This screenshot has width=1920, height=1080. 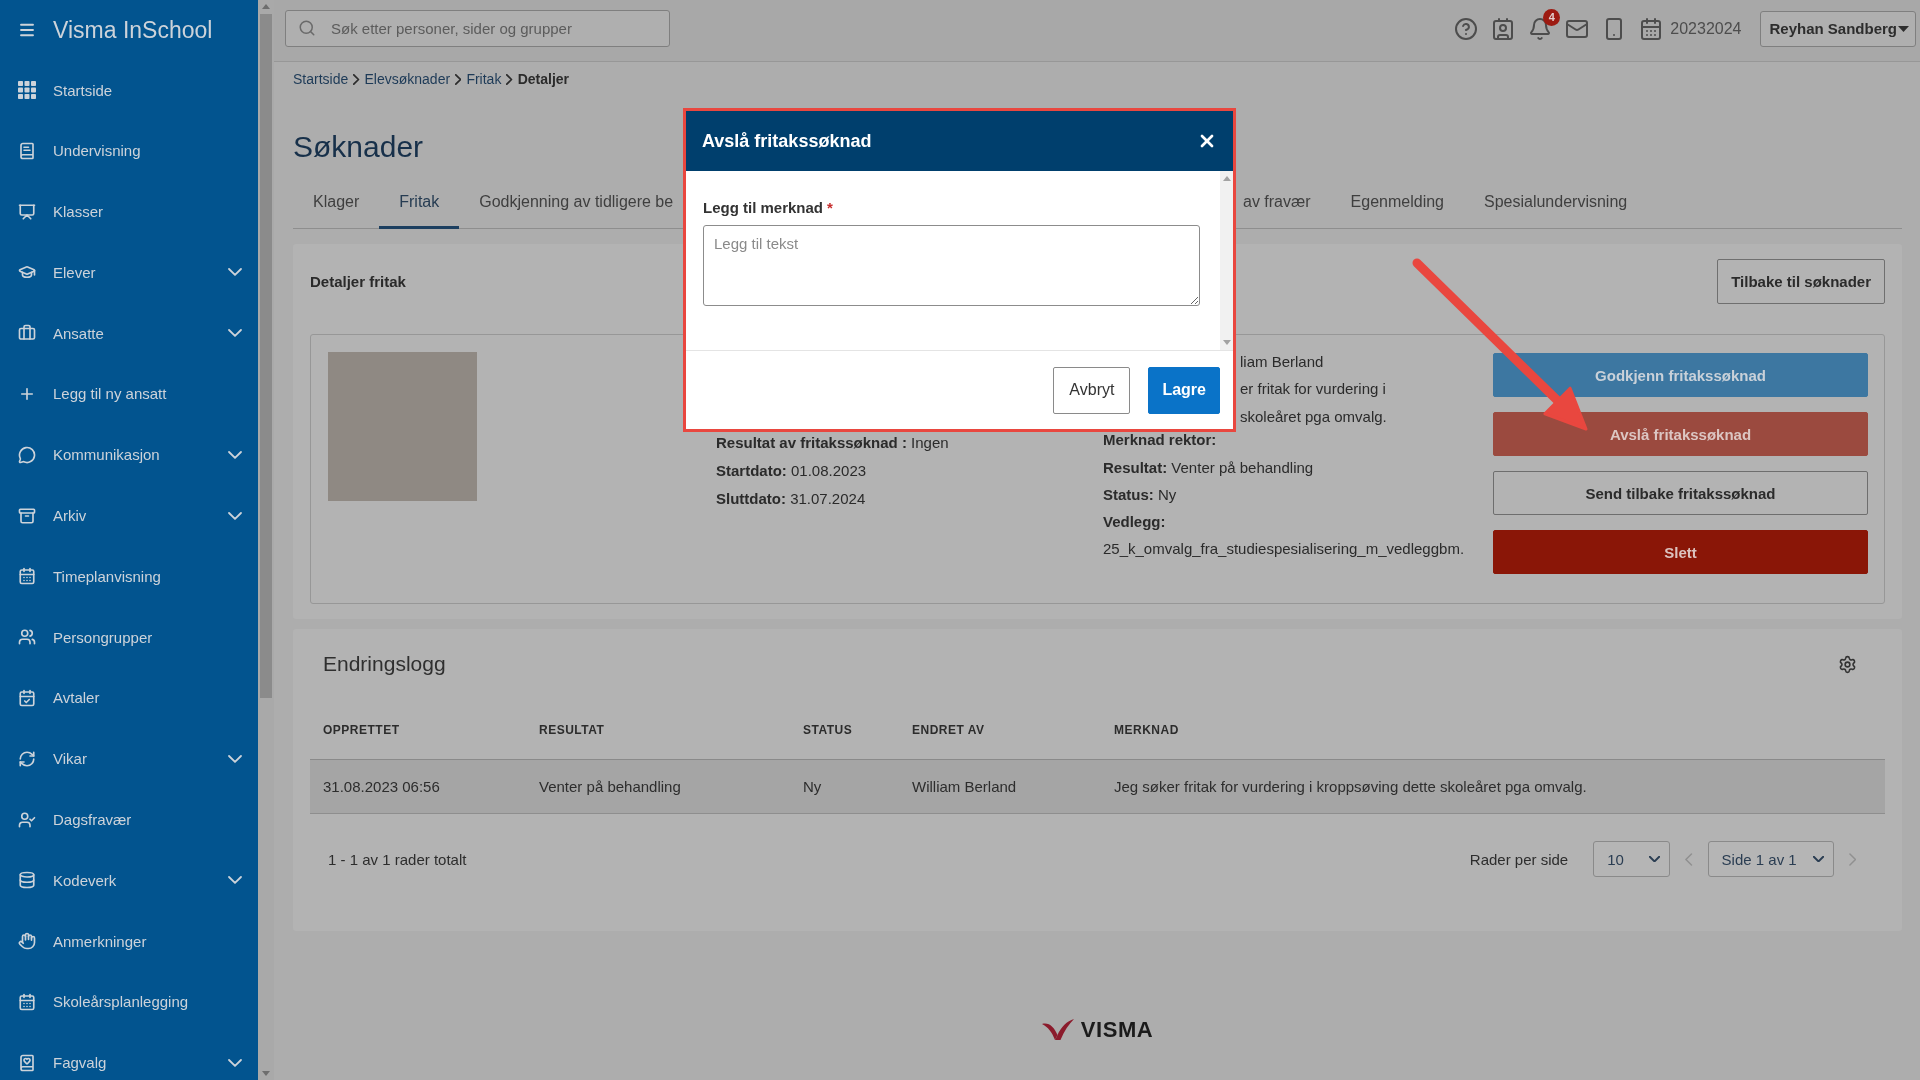 I want to click on row-count-text: 1 - 1 av 1 rader totalt, so click(x=397, y=859).